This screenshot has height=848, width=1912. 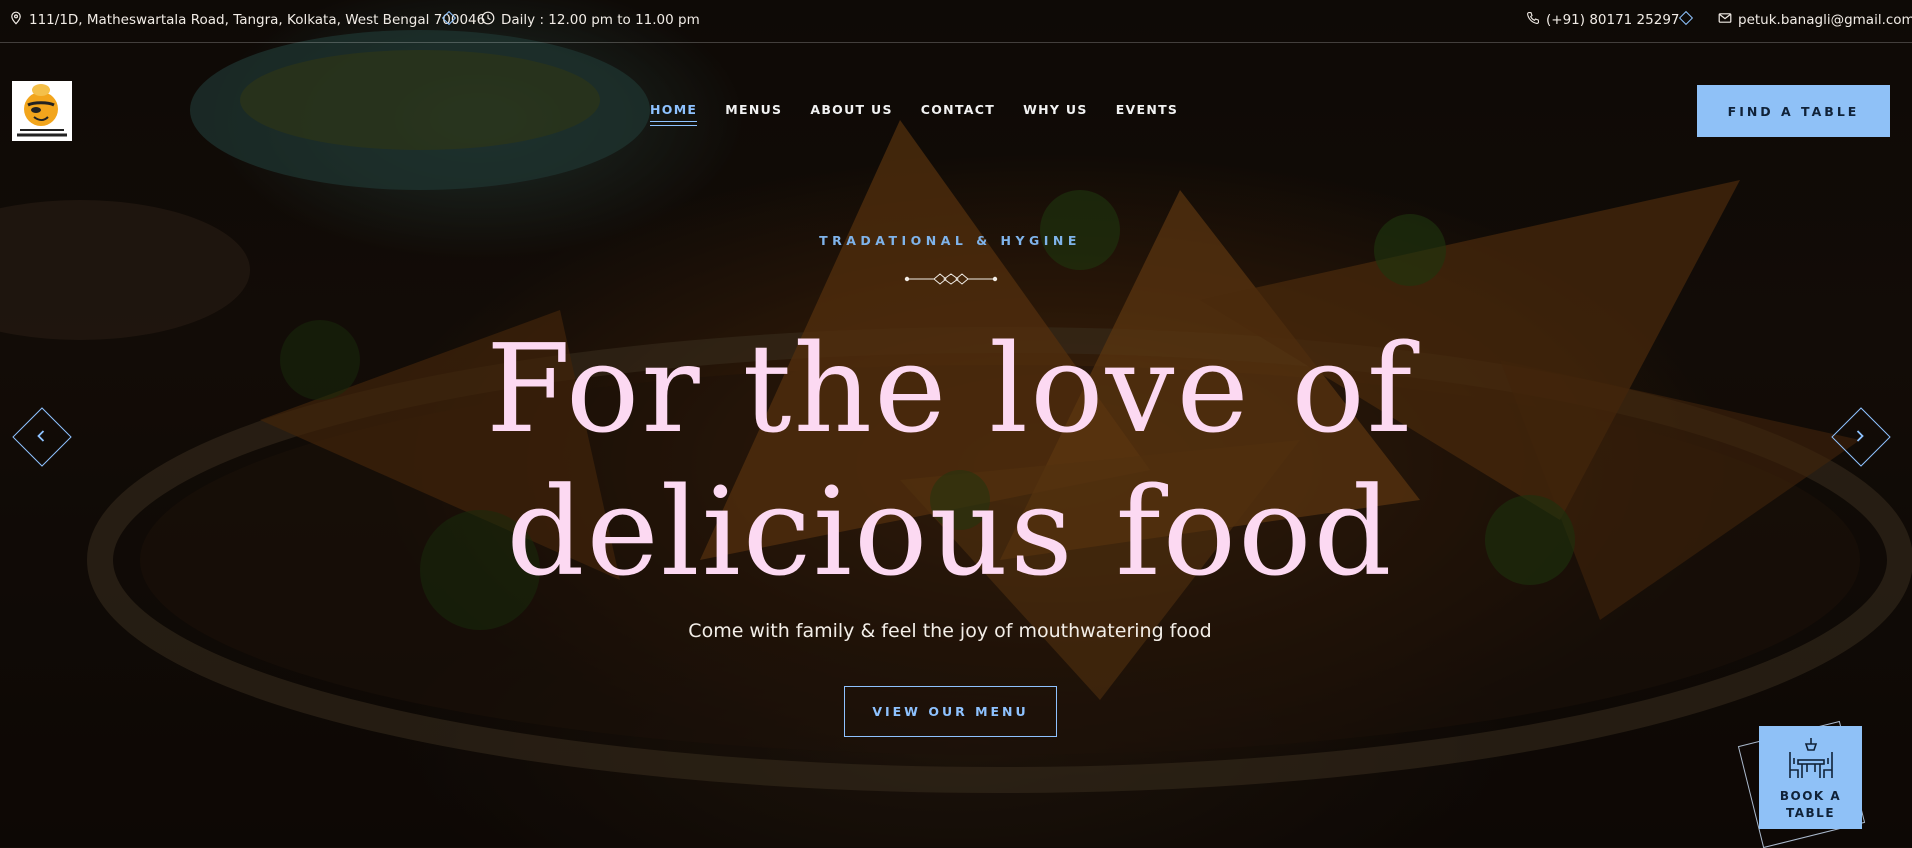 I want to click on phone-icon, so click(x=1533, y=20).